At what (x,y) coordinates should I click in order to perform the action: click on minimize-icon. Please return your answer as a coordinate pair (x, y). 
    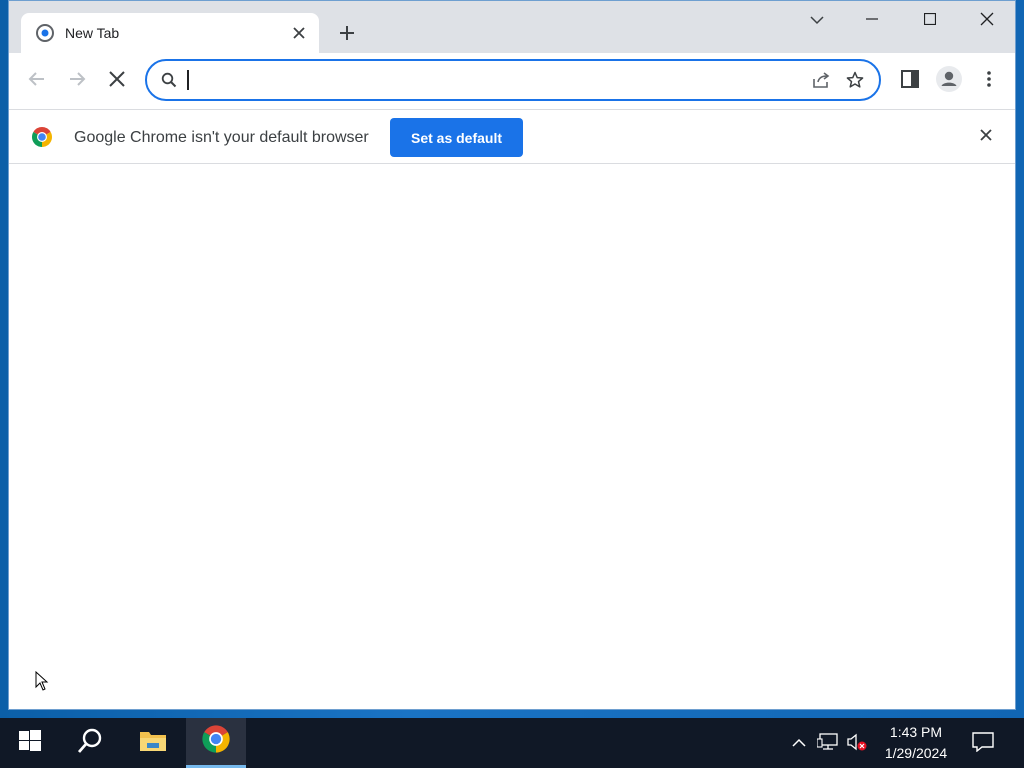
    Looking at the image, I should click on (872, 21).